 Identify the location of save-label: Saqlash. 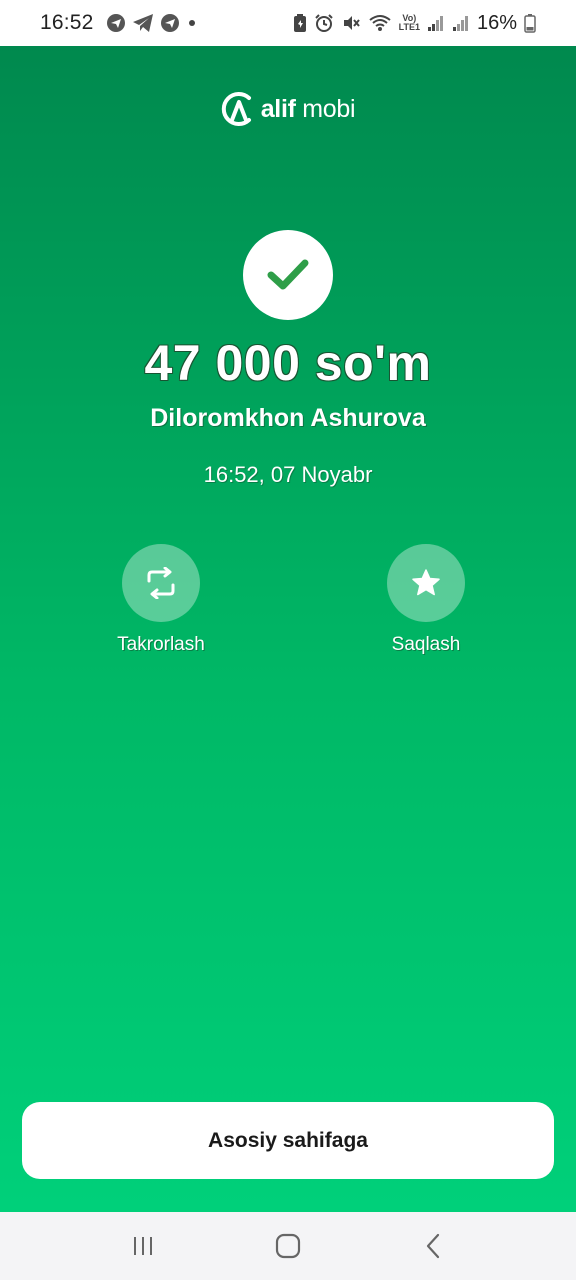
(426, 644).